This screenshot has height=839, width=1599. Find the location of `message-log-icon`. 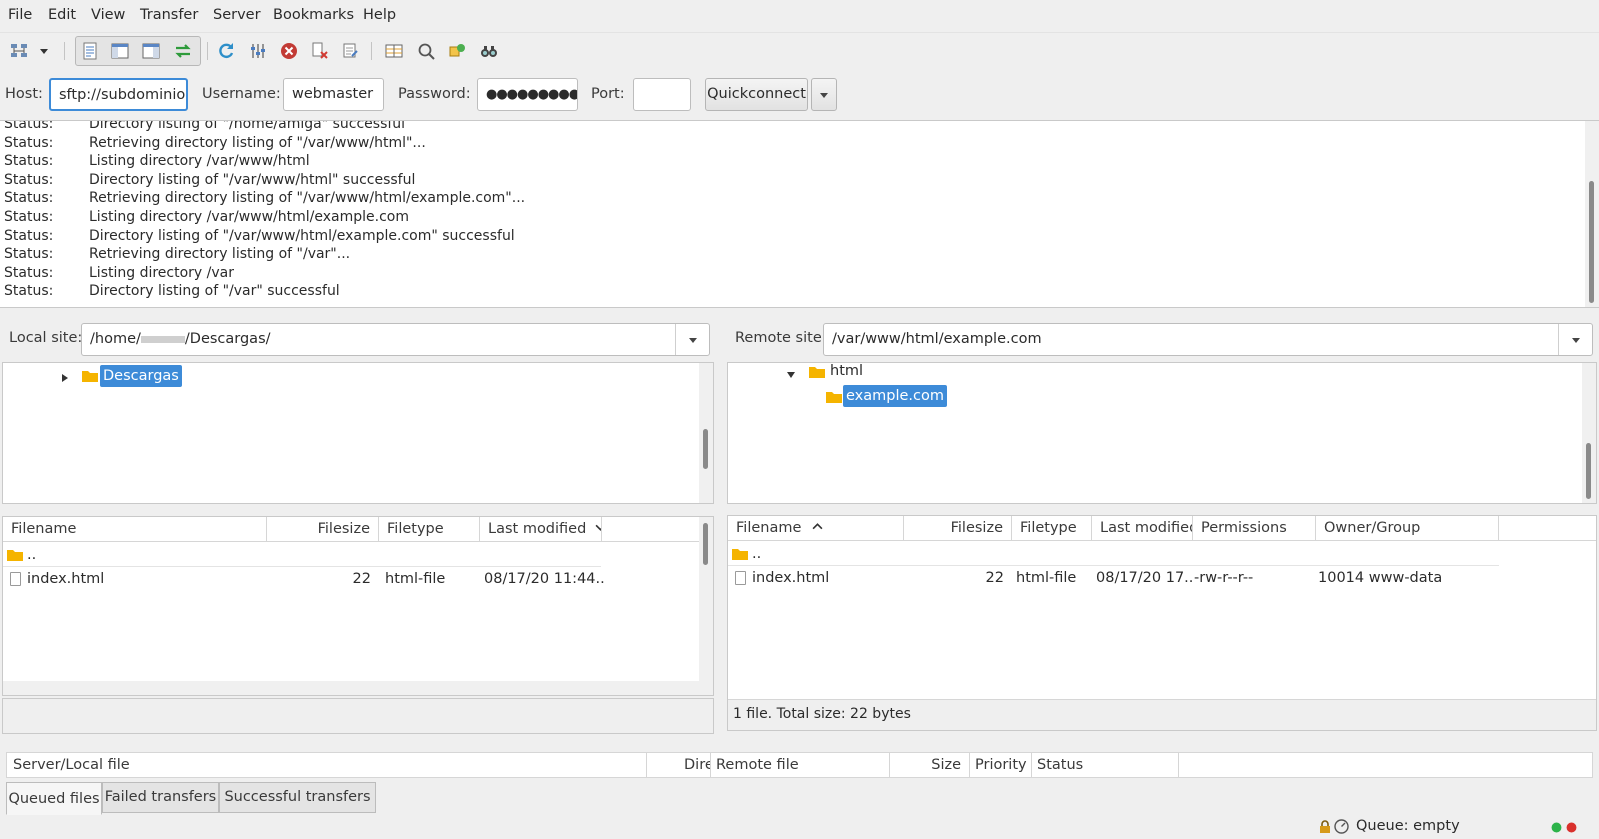

message-log-icon is located at coordinates (90, 51).